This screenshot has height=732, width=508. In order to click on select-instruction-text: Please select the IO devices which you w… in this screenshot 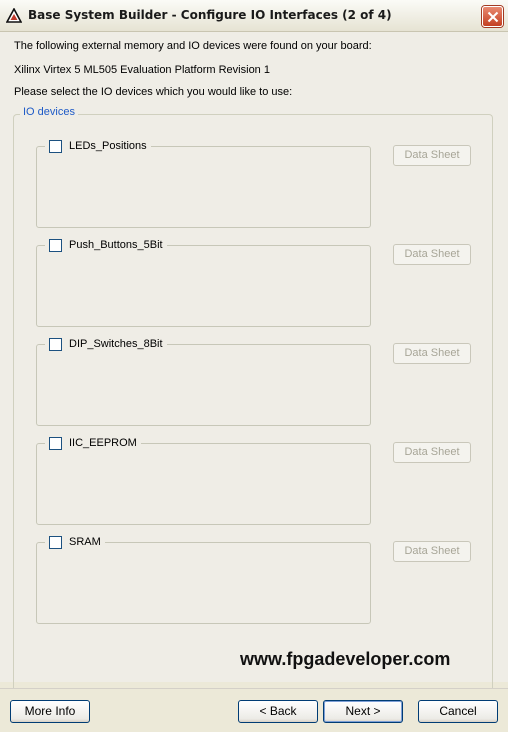, I will do `click(153, 92)`.